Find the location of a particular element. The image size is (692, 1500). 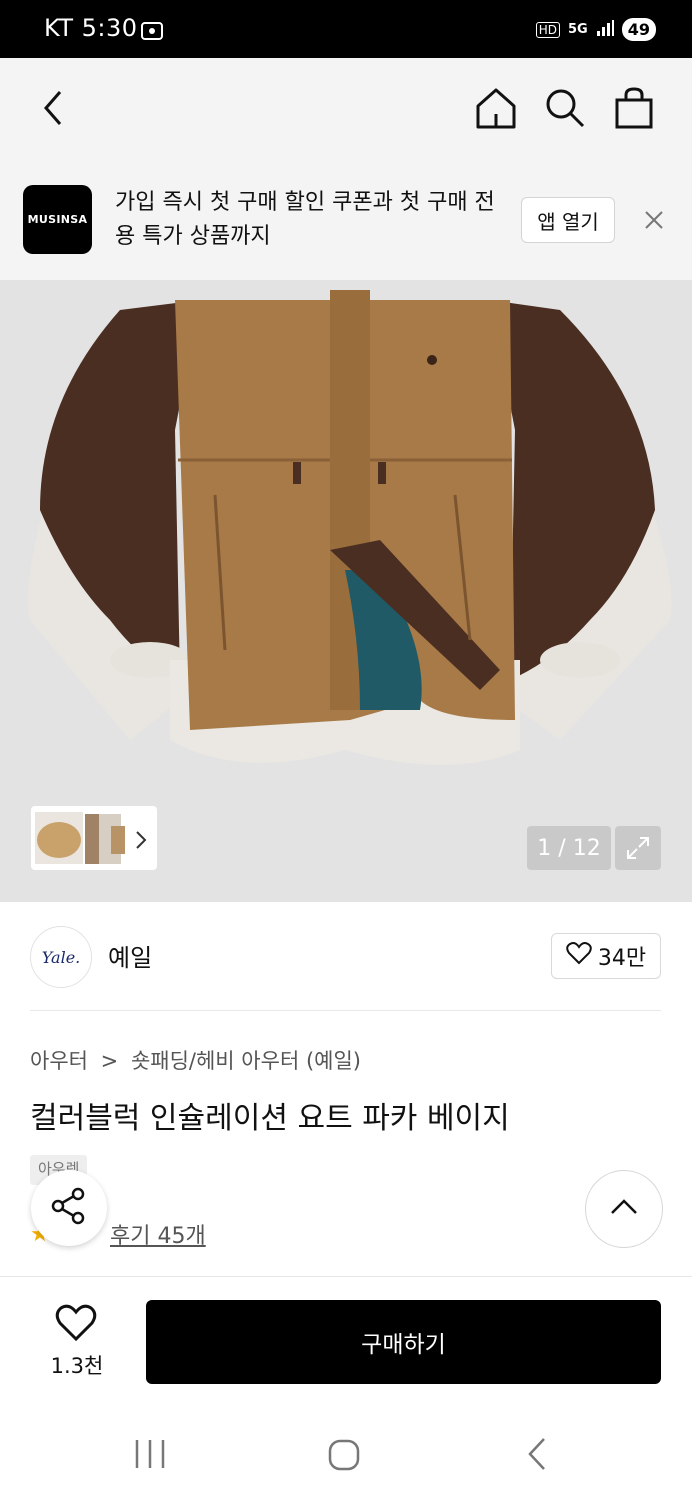

system-nav-bar is located at coordinates (346, 1453).